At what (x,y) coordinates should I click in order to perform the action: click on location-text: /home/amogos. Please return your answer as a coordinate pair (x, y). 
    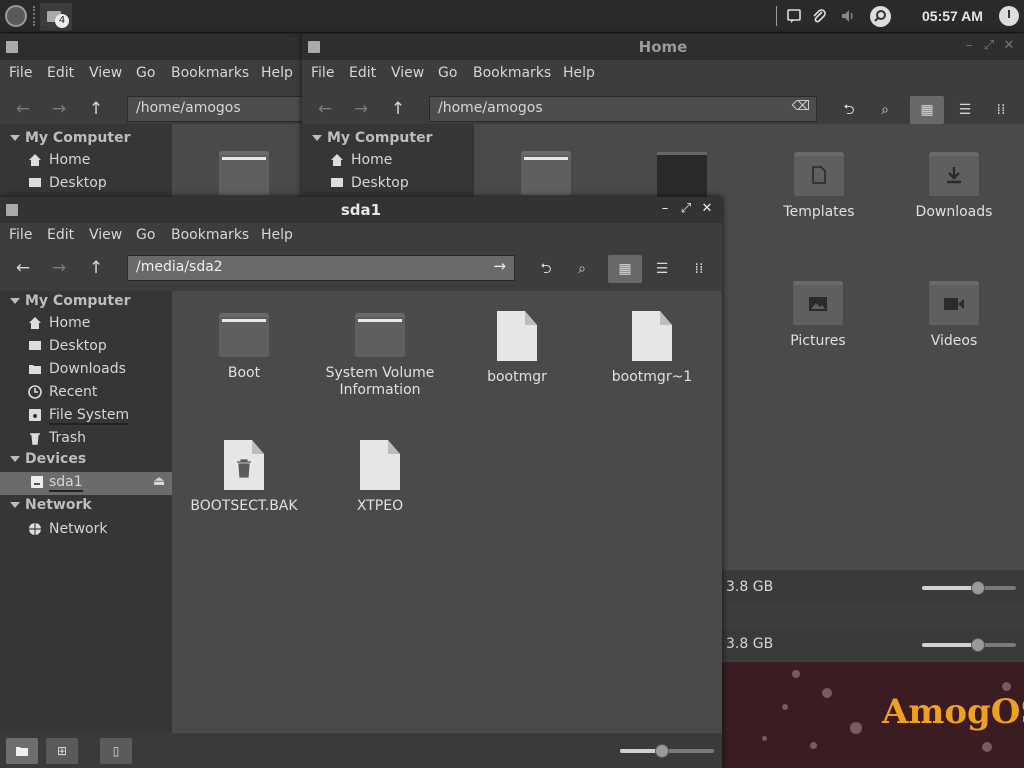
    Looking at the image, I should click on (490, 108).